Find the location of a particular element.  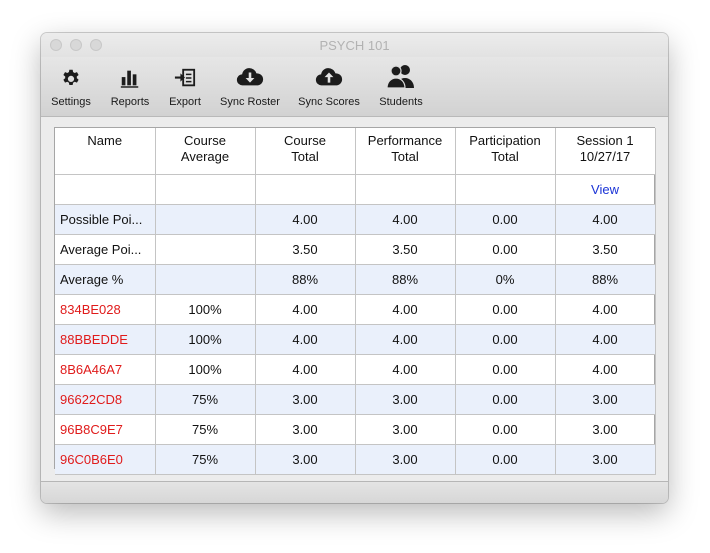

column-header-course-total: Course Total is located at coordinates (305, 151).